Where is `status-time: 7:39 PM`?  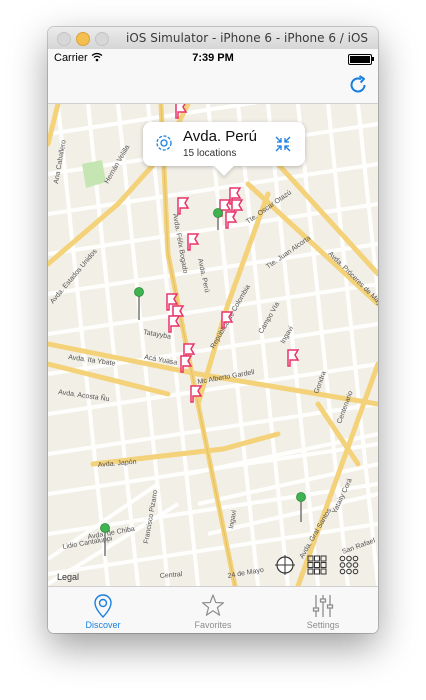
status-time: 7:39 PM is located at coordinates (213, 58).